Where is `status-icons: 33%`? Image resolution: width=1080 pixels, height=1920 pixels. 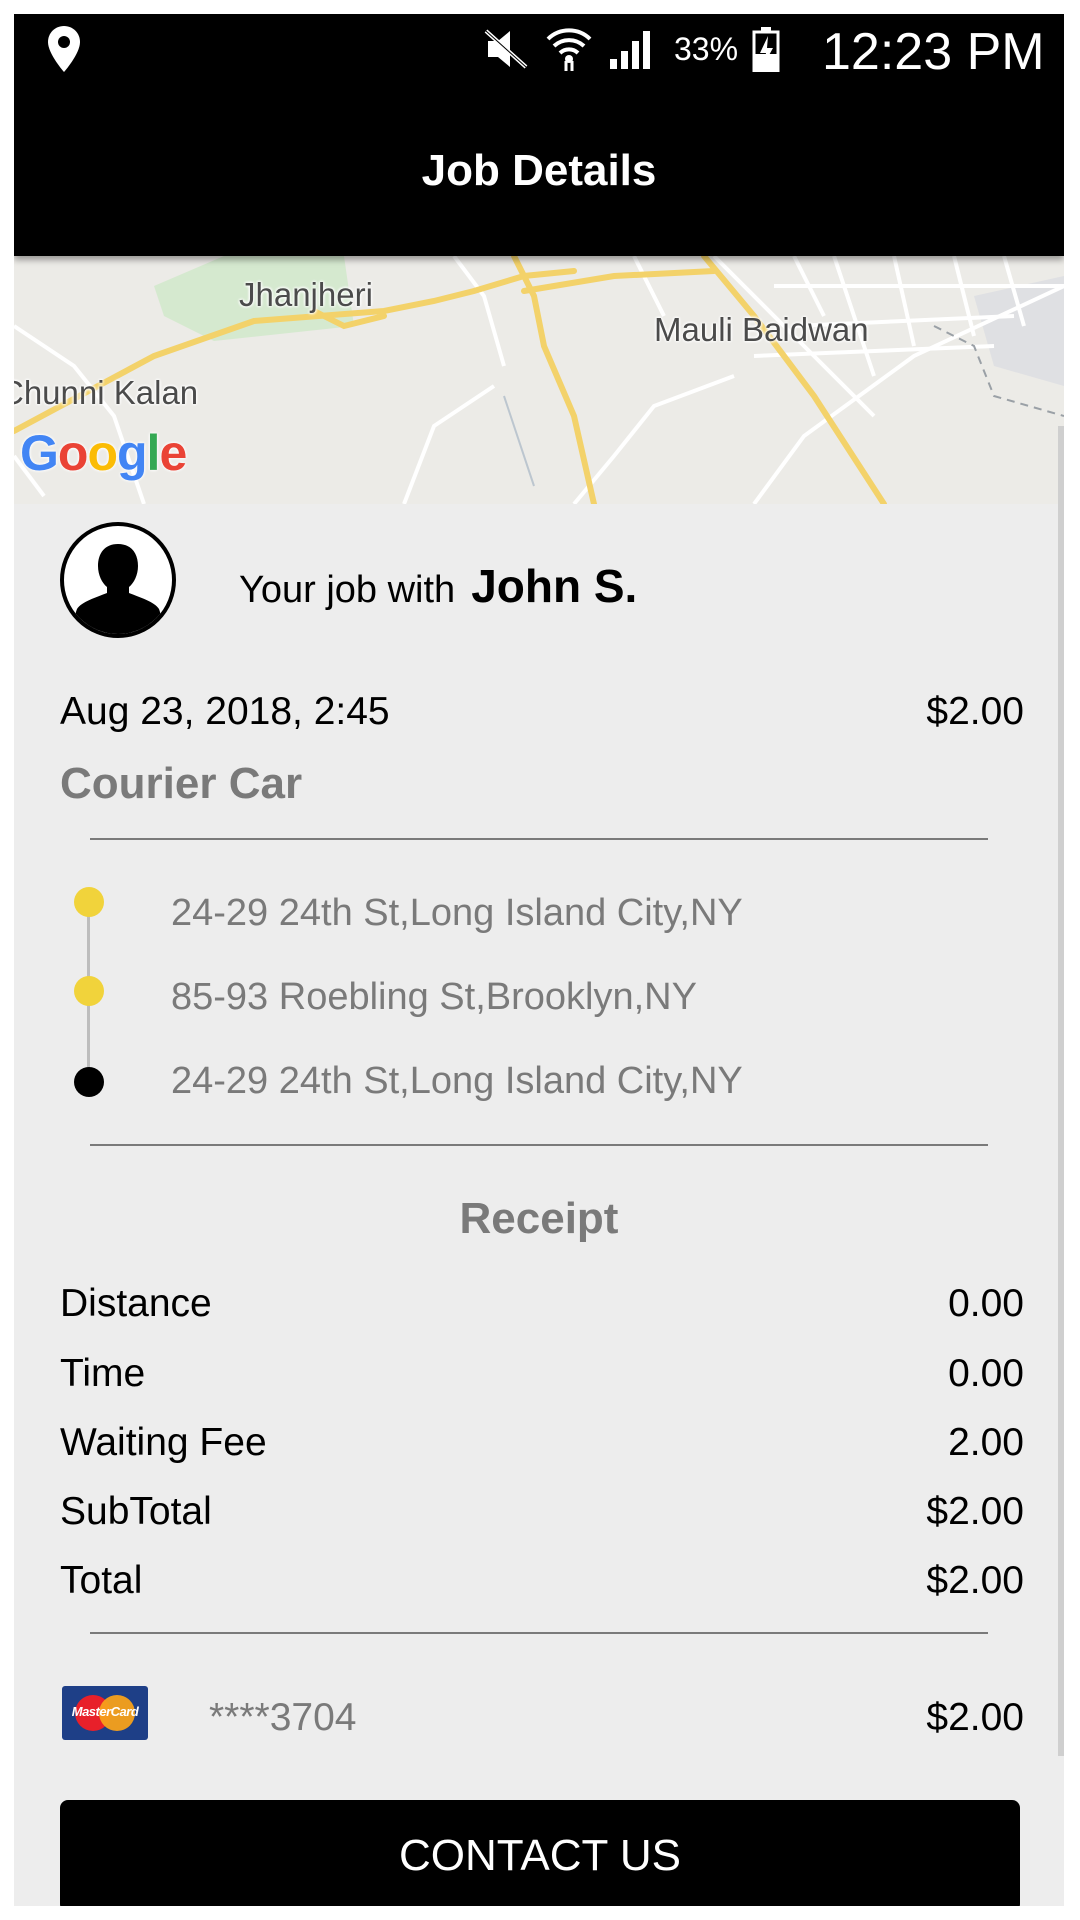
status-icons: 33% is located at coordinates (631, 49).